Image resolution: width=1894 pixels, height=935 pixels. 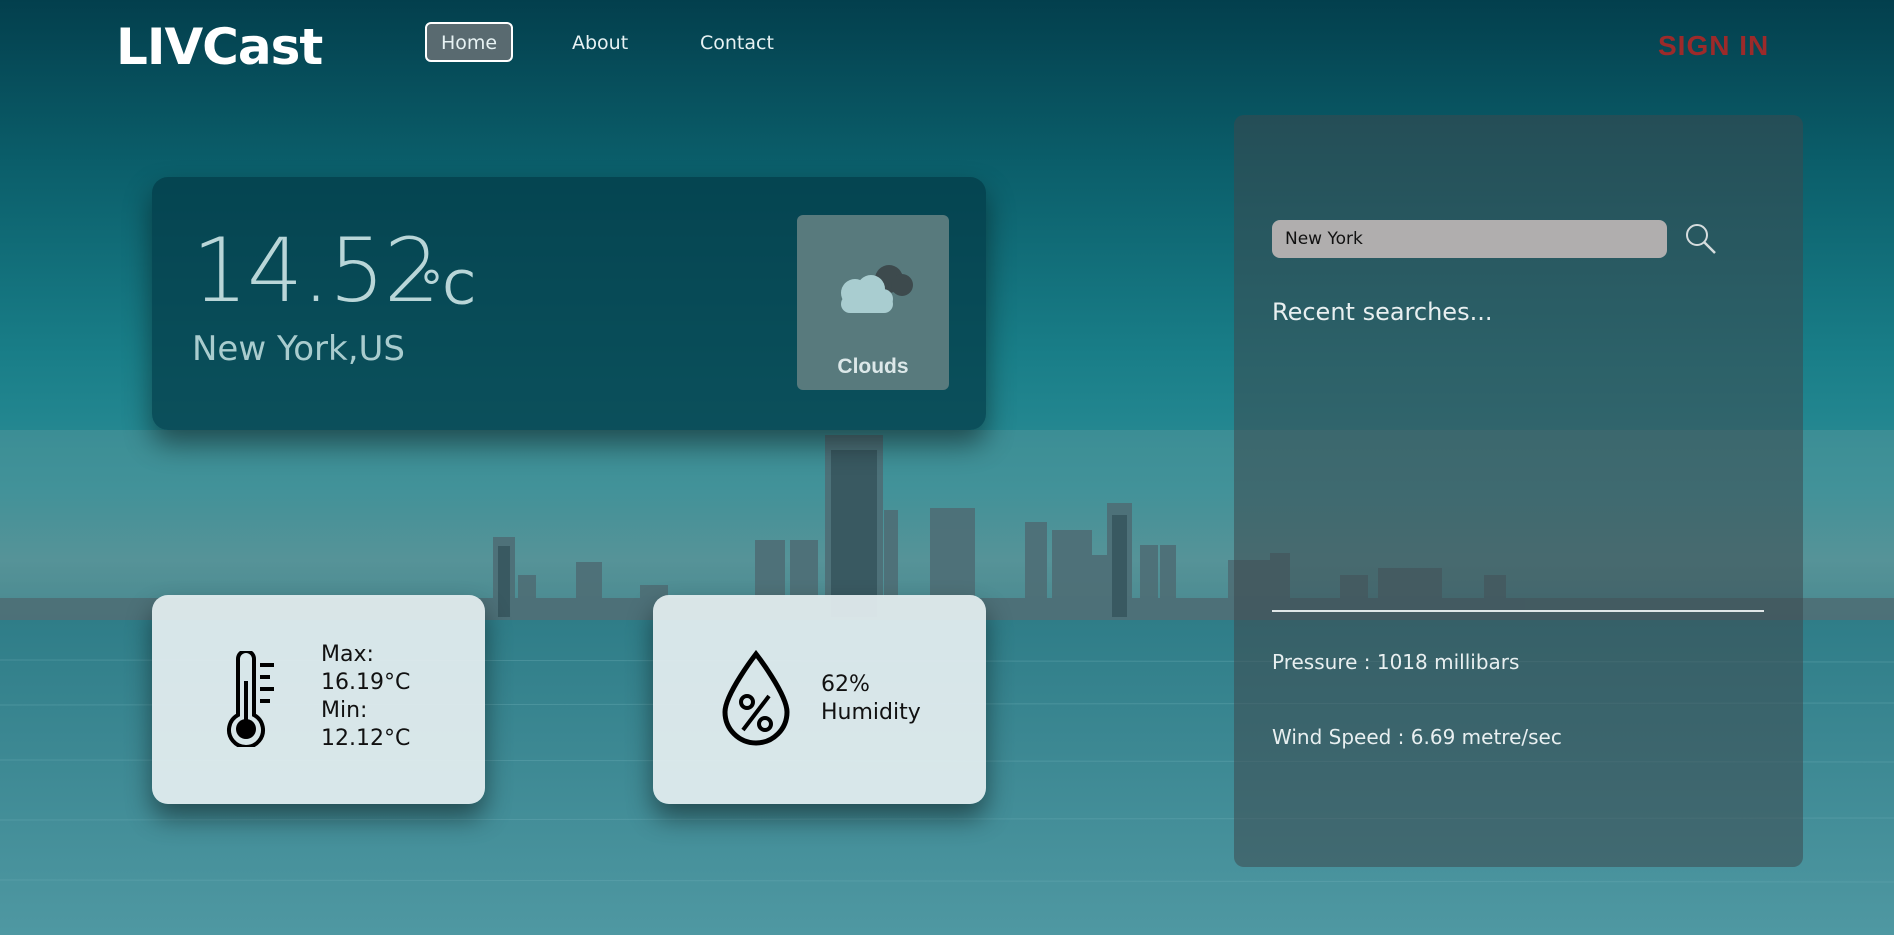 I want to click on panel-divider, so click(x=1518, y=611).